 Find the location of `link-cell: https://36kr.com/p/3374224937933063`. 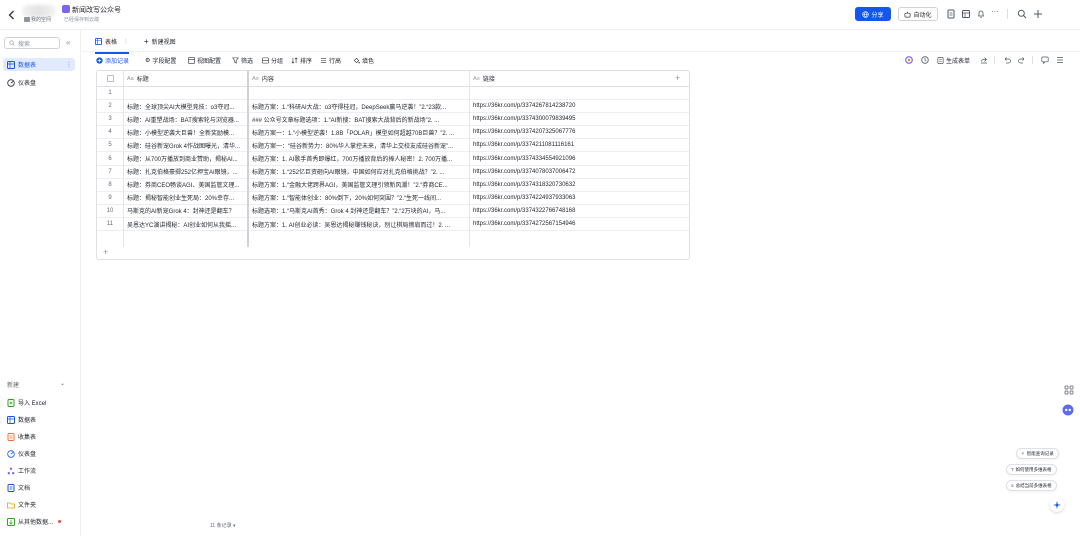

link-cell: https://36kr.com/p/3374224937933063 is located at coordinates (579, 198).